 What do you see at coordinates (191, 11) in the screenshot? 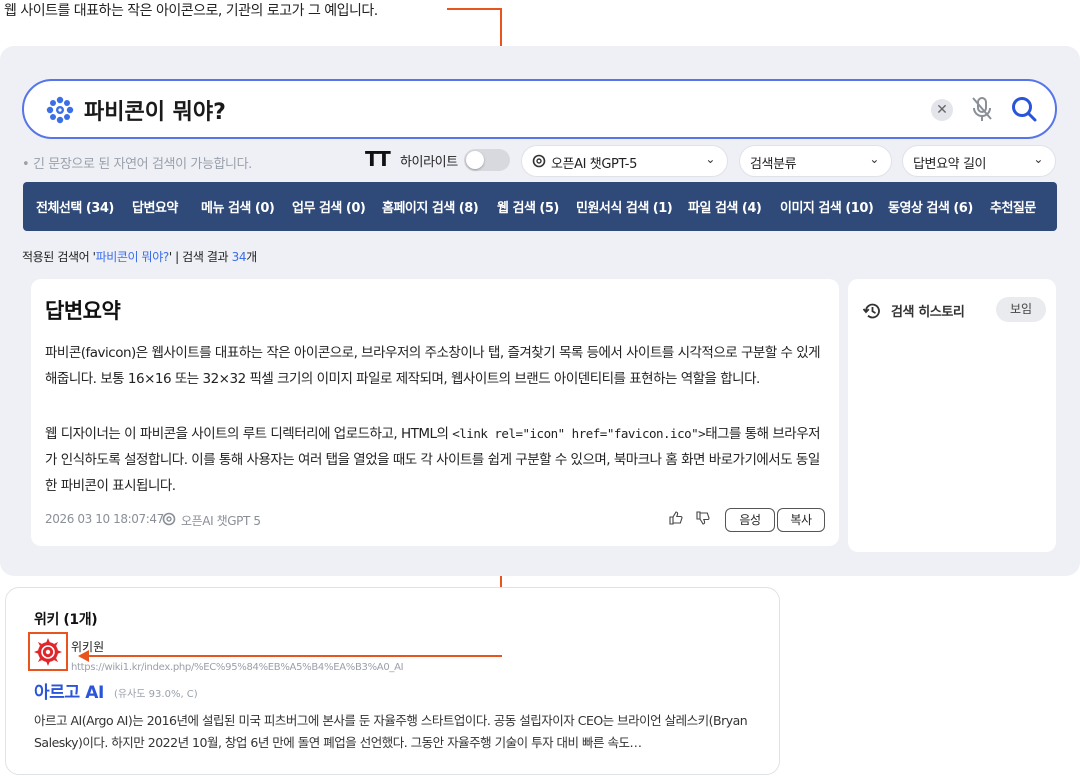
I see `annotation-caption: 웹 사이트를 대표하는 작은 아이콘으로, 기관의 로고가 그 예입니다.` at bounding box center [191, 11].